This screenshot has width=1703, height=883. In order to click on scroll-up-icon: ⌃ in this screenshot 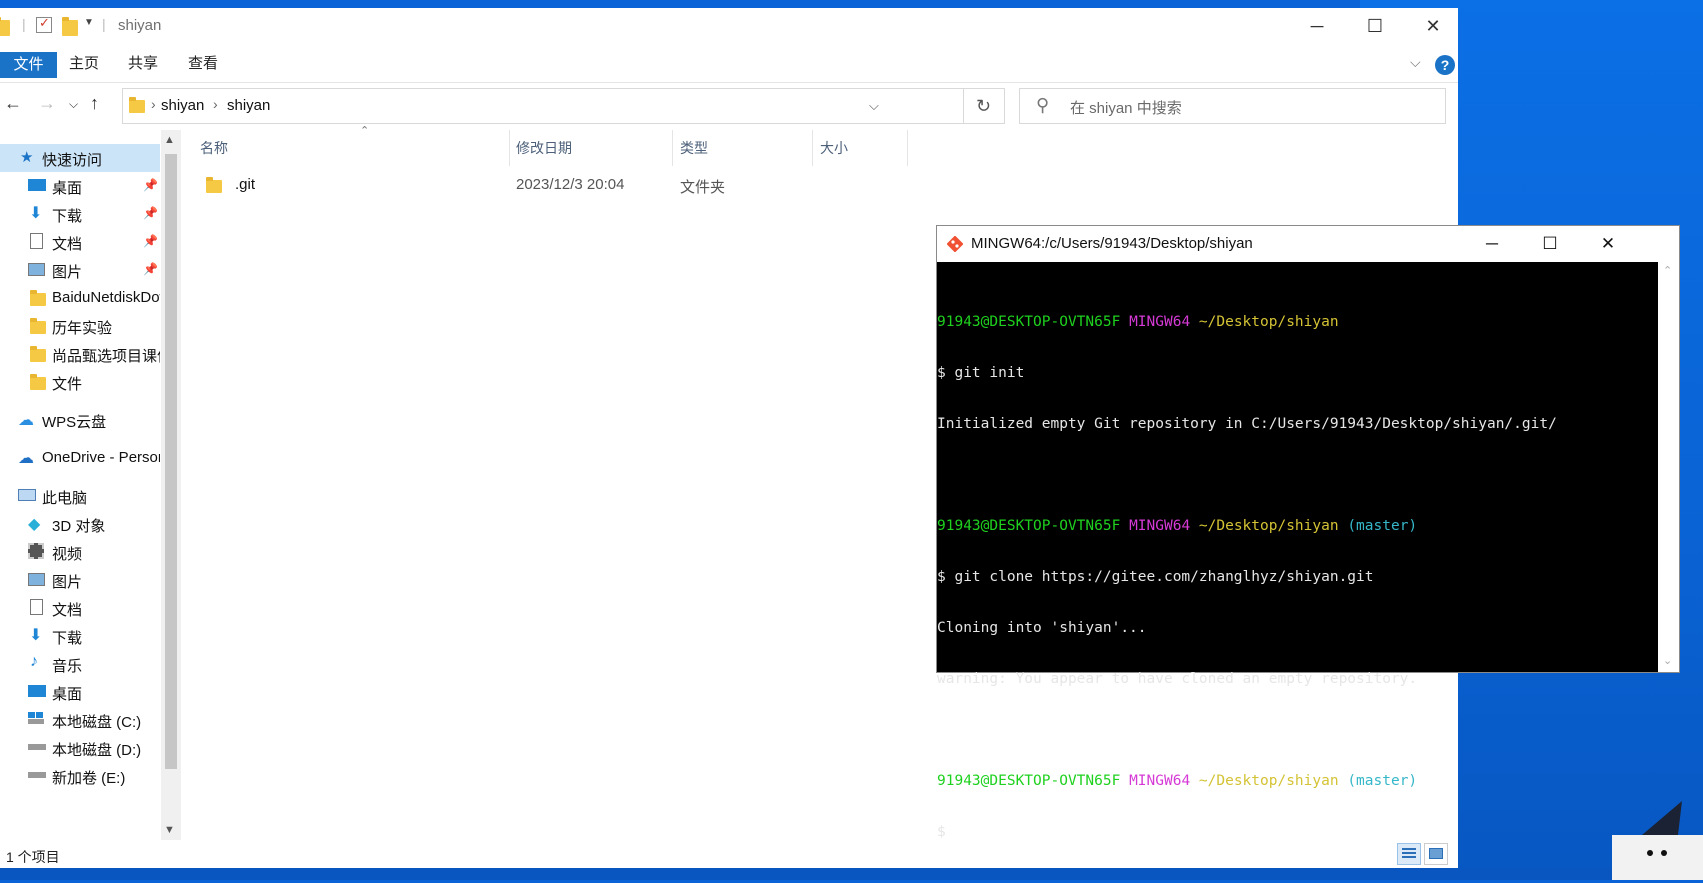, I will do `click(1667, 270)`.